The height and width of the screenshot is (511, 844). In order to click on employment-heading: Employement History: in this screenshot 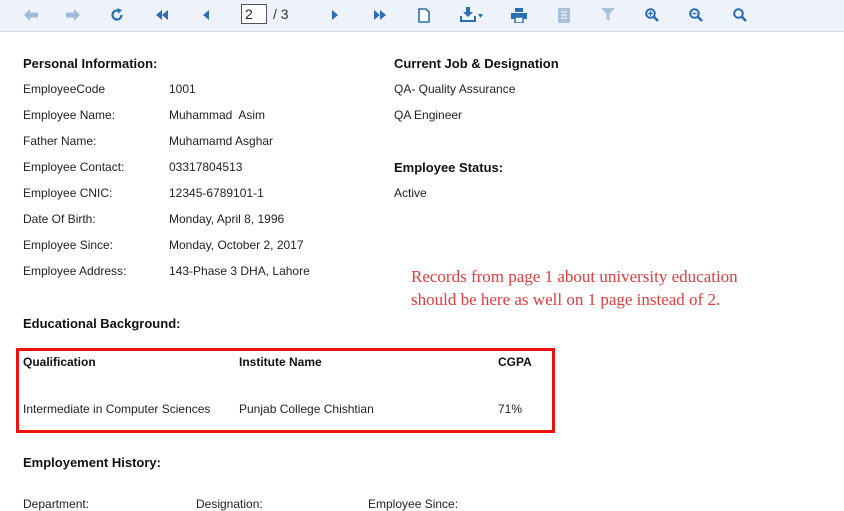, I will do `click(92, 462)`.